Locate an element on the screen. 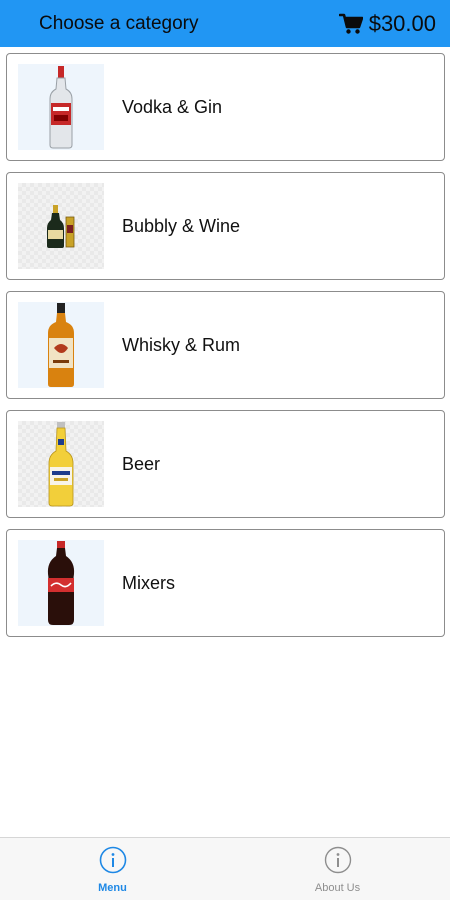 The image size is (450, 900). cart-total: $30.00 is located at coordinates (402, 23).